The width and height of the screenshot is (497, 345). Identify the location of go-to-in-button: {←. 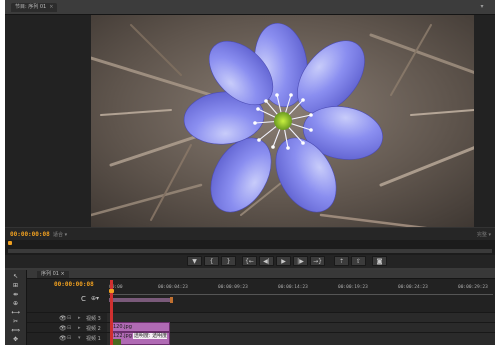
(249, 261).